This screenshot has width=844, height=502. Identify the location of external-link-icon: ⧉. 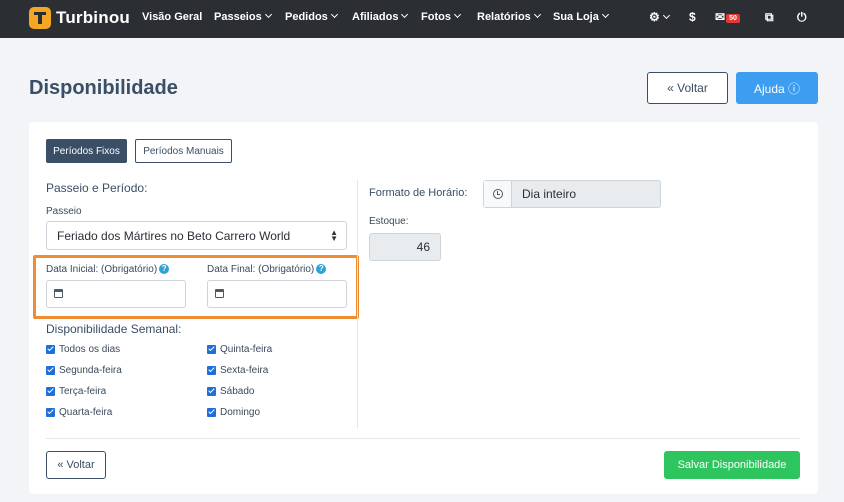
(769, 17).